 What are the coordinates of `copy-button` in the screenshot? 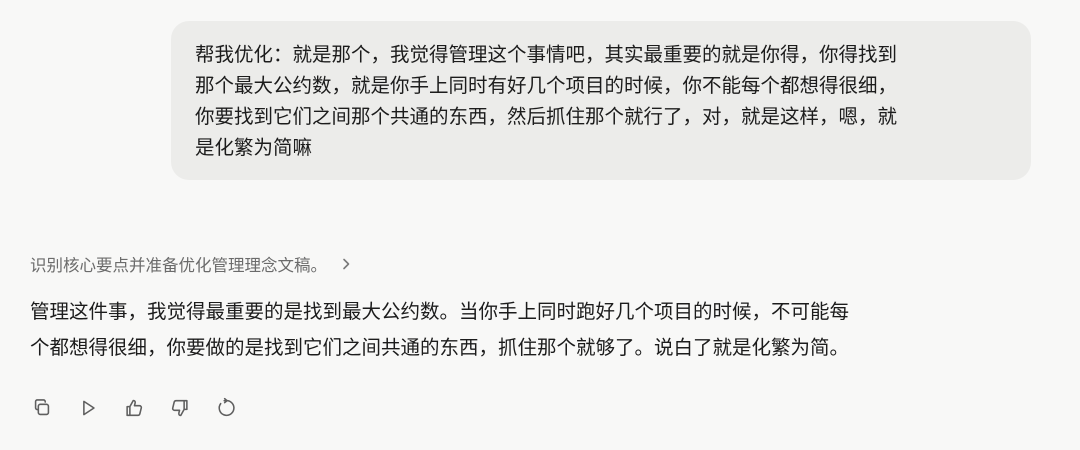 It's located at (42, 408).